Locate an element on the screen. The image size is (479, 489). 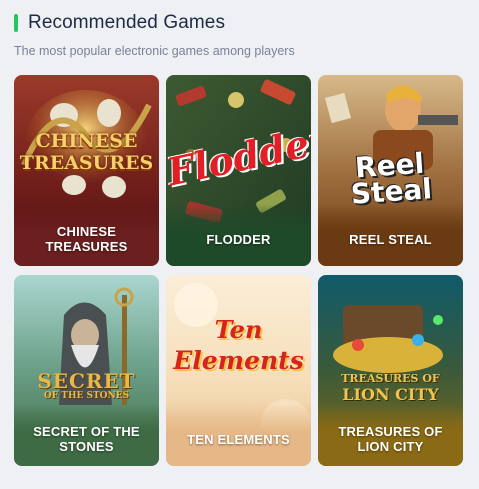
game-label-band: SECRET OF THE STONES is located at coordinates (86, 435).